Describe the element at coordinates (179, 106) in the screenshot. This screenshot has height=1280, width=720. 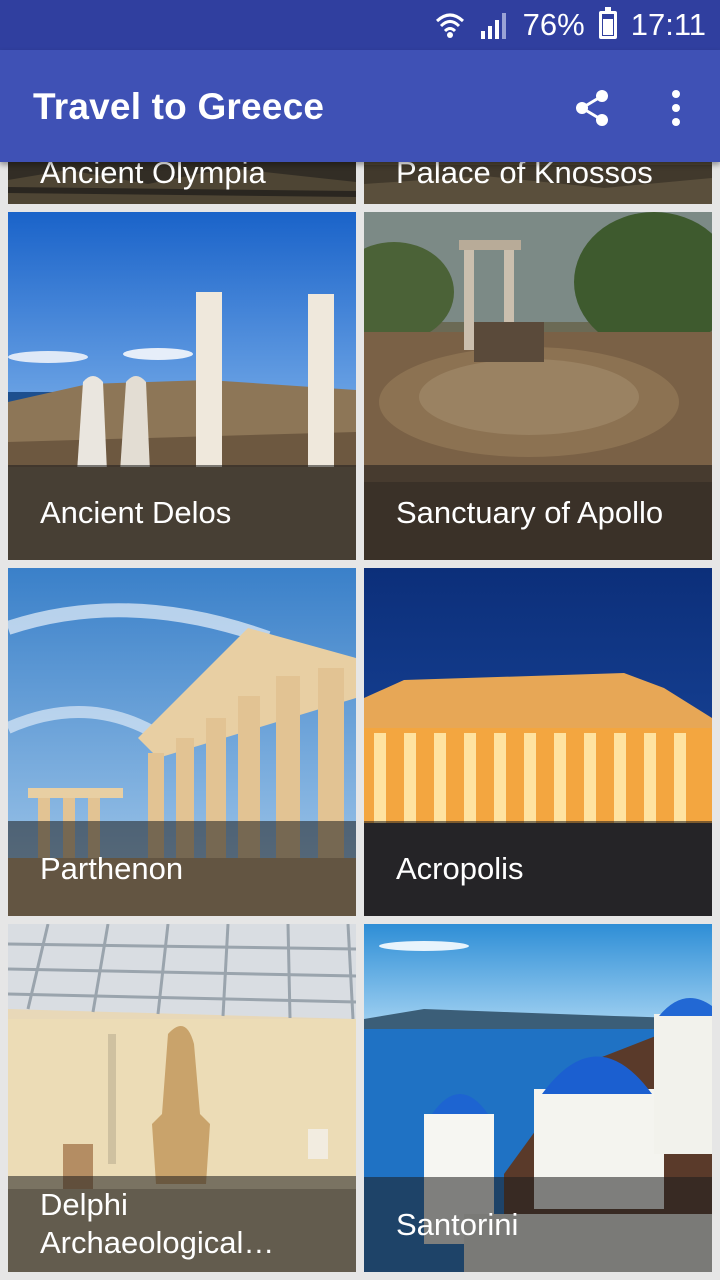
I see `app-title: Travel to Greece` at that location.